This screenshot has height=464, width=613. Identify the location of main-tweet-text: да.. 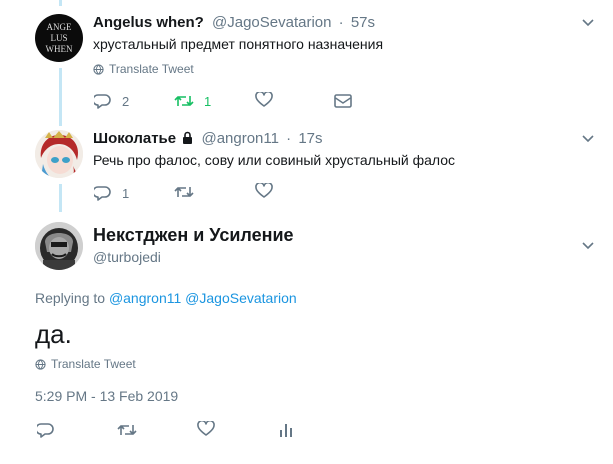
(53, 334).